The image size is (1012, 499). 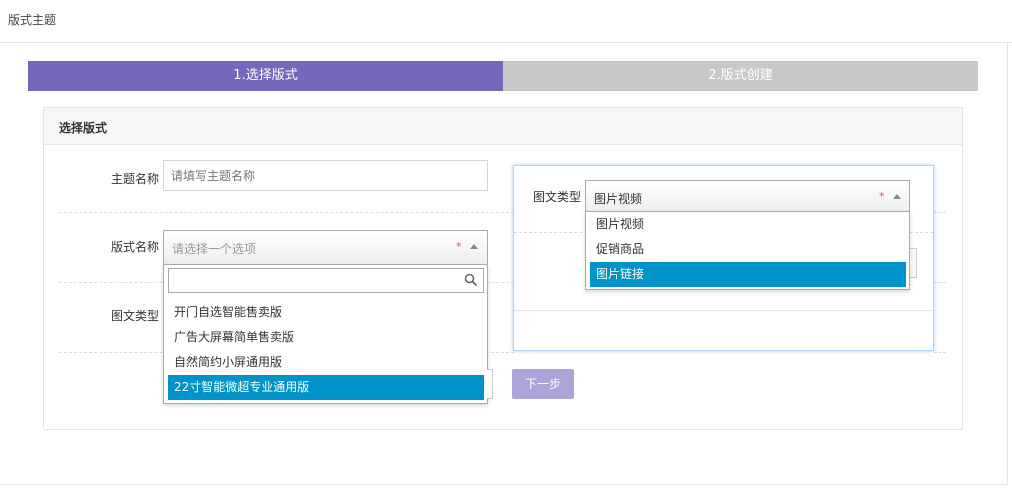 What do you see at coordinates (503, 126) in the screenshot?
I see `panel-header` at bounding box center [503, 126].